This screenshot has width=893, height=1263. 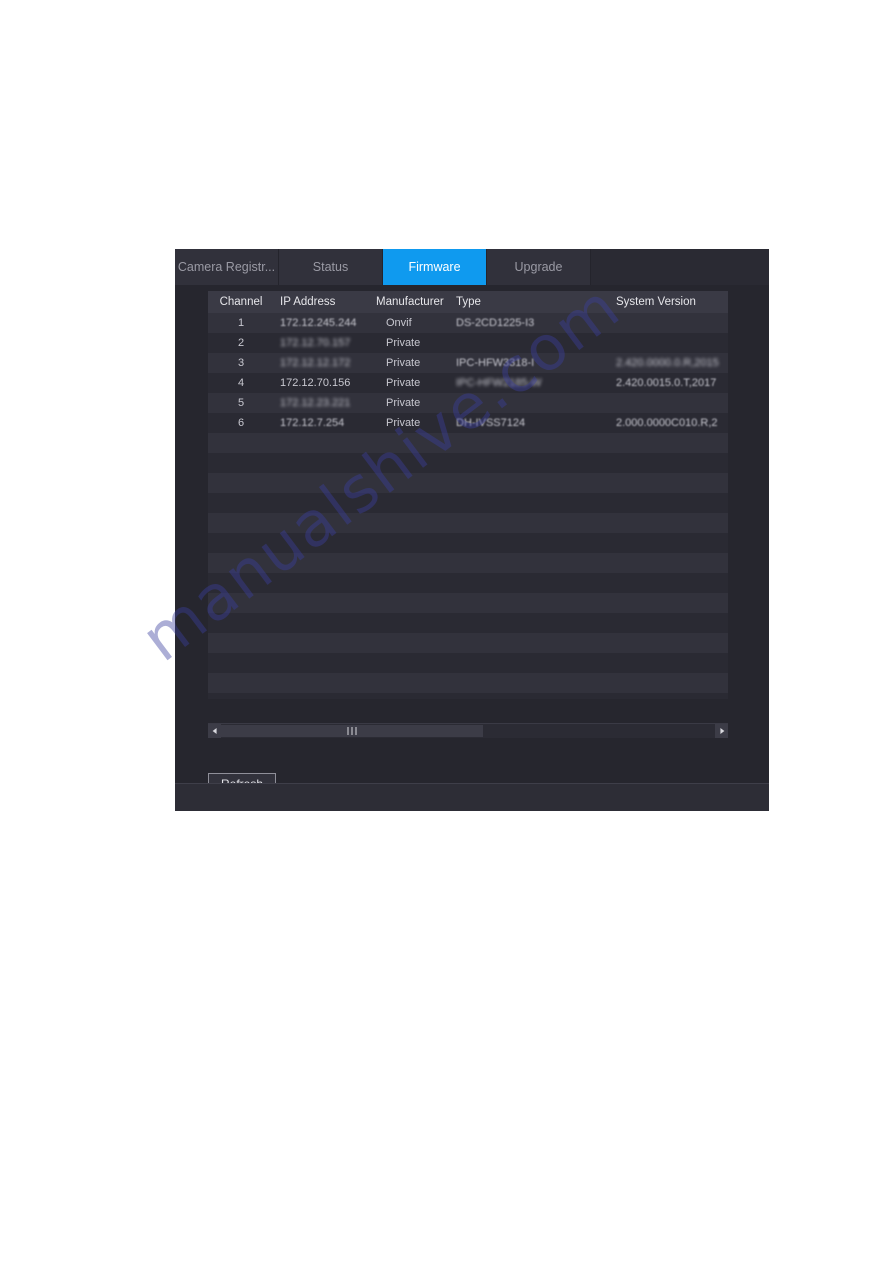 I want to click on cell-channel: 5, so click(x=241, y=403).